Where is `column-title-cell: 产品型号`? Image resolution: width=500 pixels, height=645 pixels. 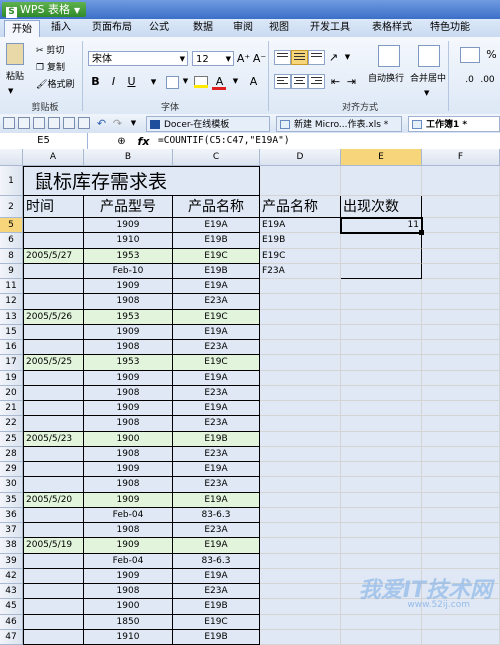
column-title-cell: 产品型号 is located at coordinates (128, 207).